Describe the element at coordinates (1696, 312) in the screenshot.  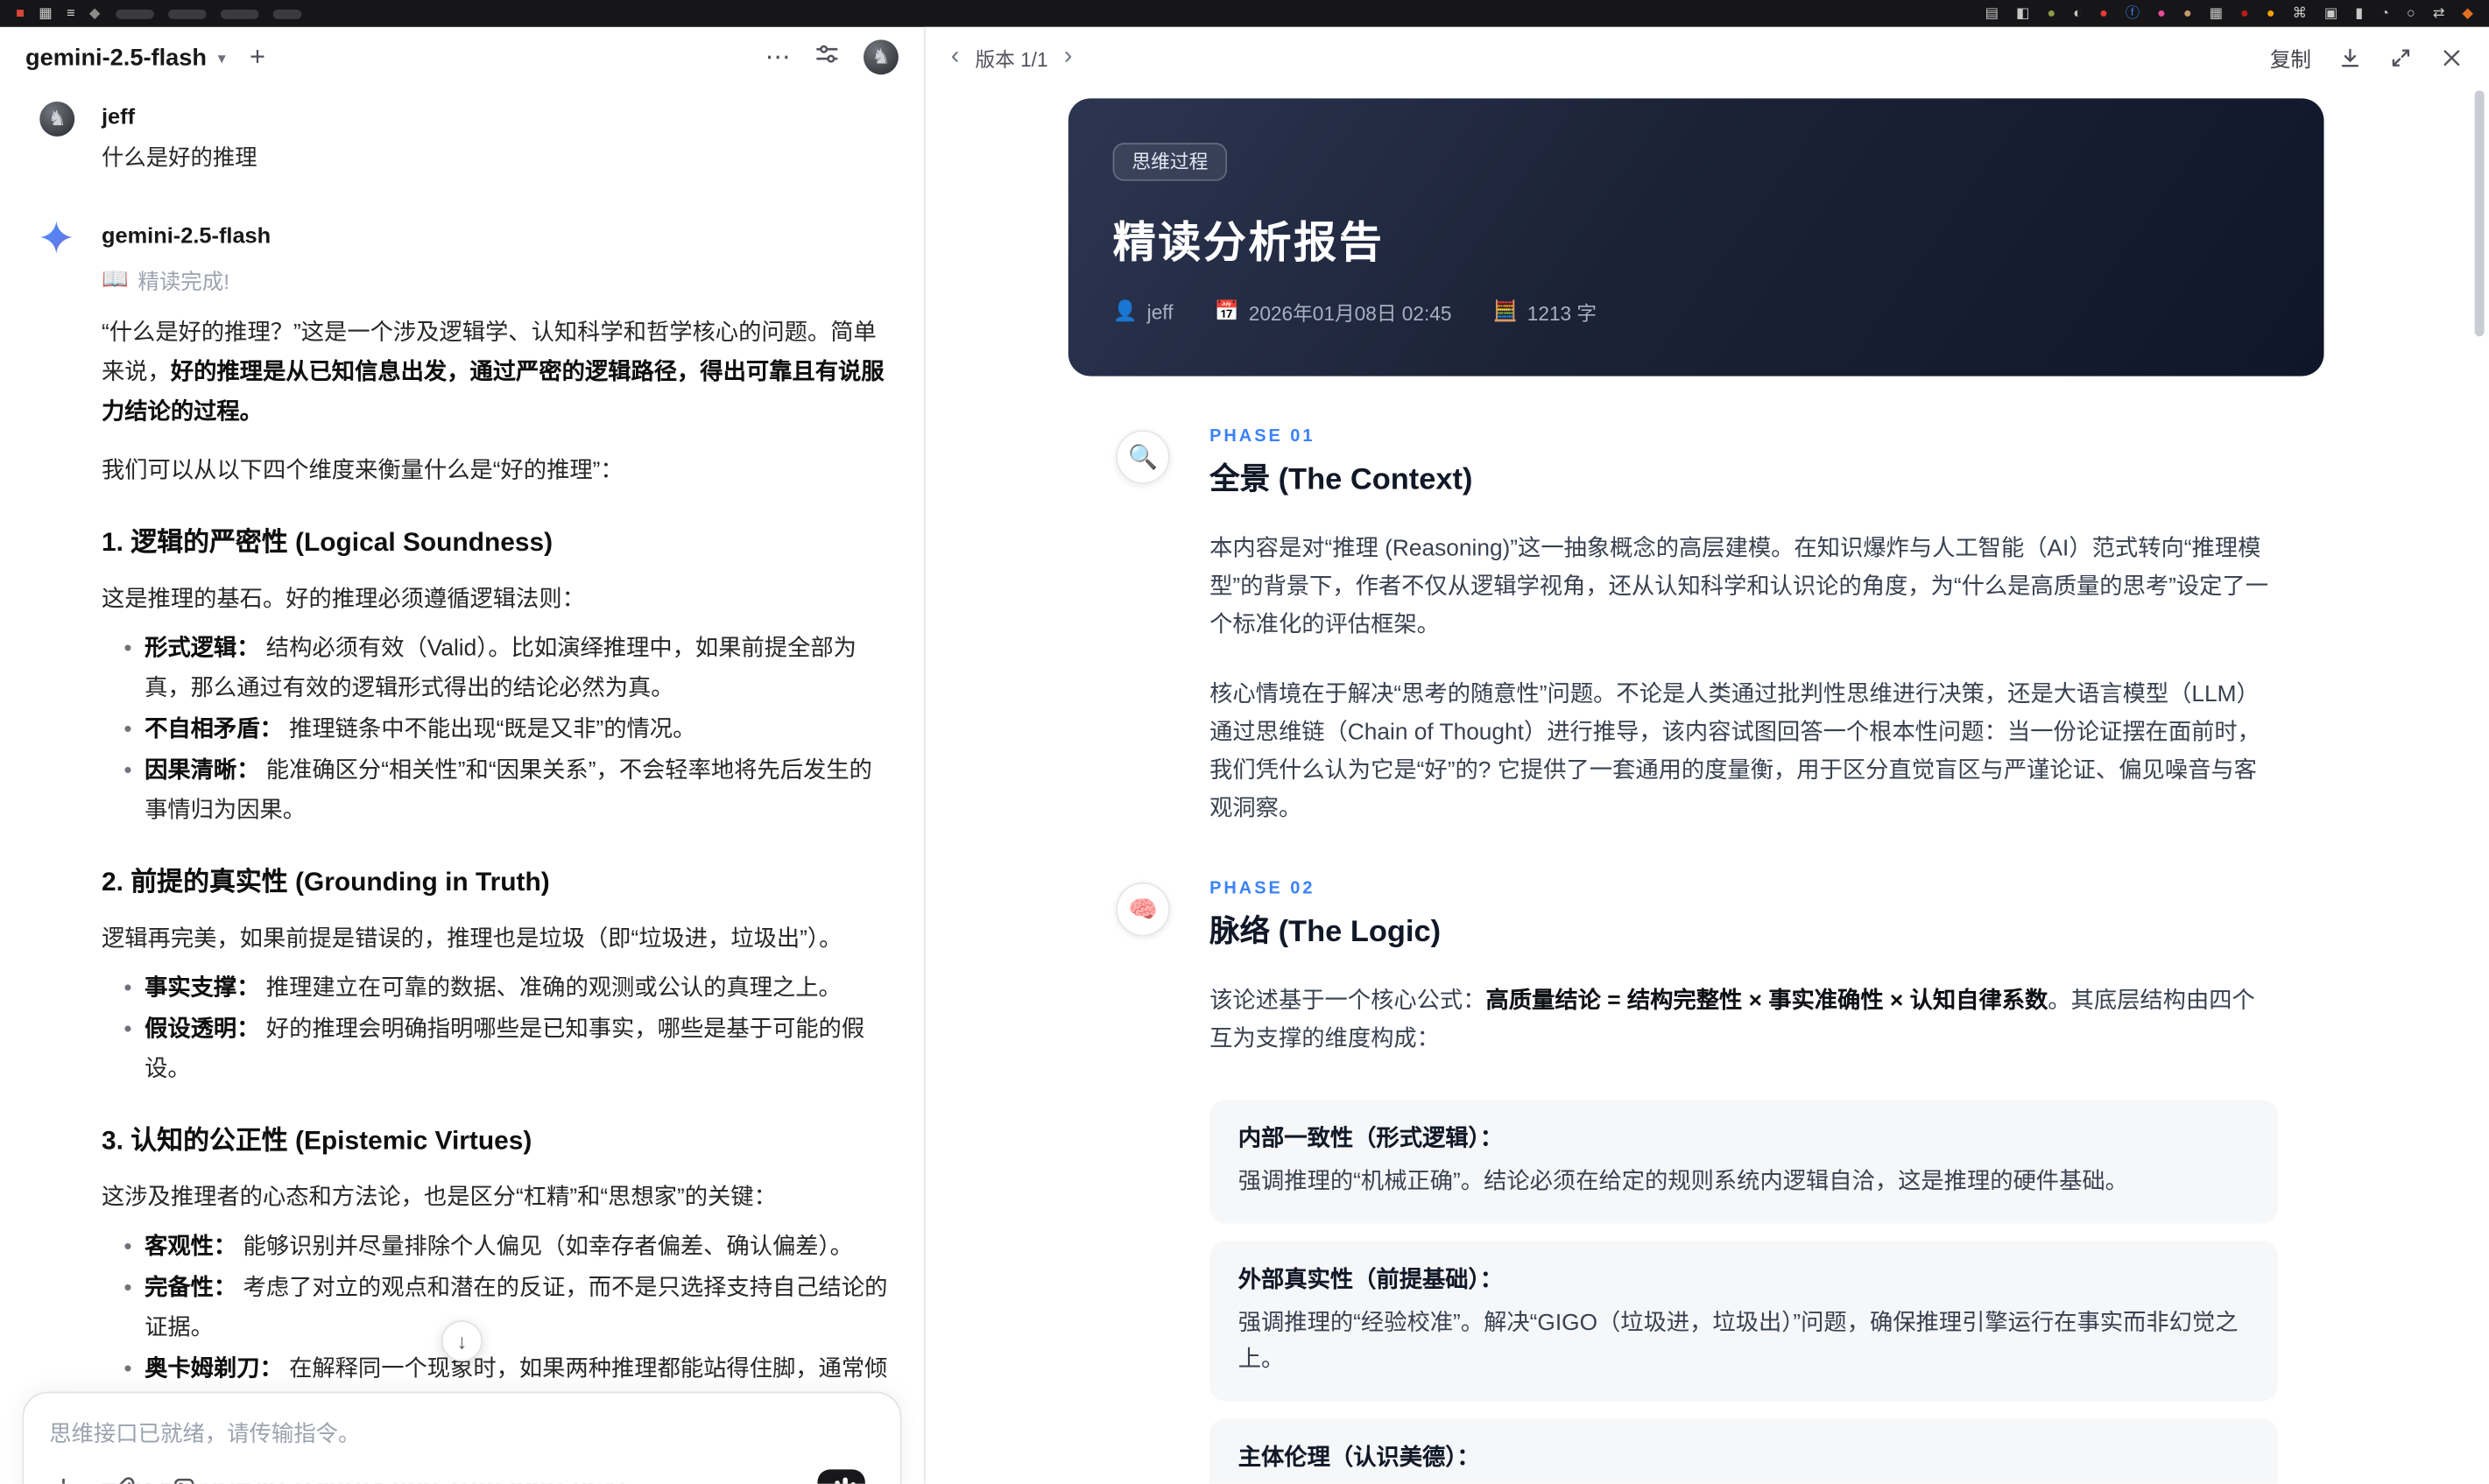
I see `report-meta: 👤 jeff 📅 2026年01月08日 02:45 🧮 1213 字` at that location.